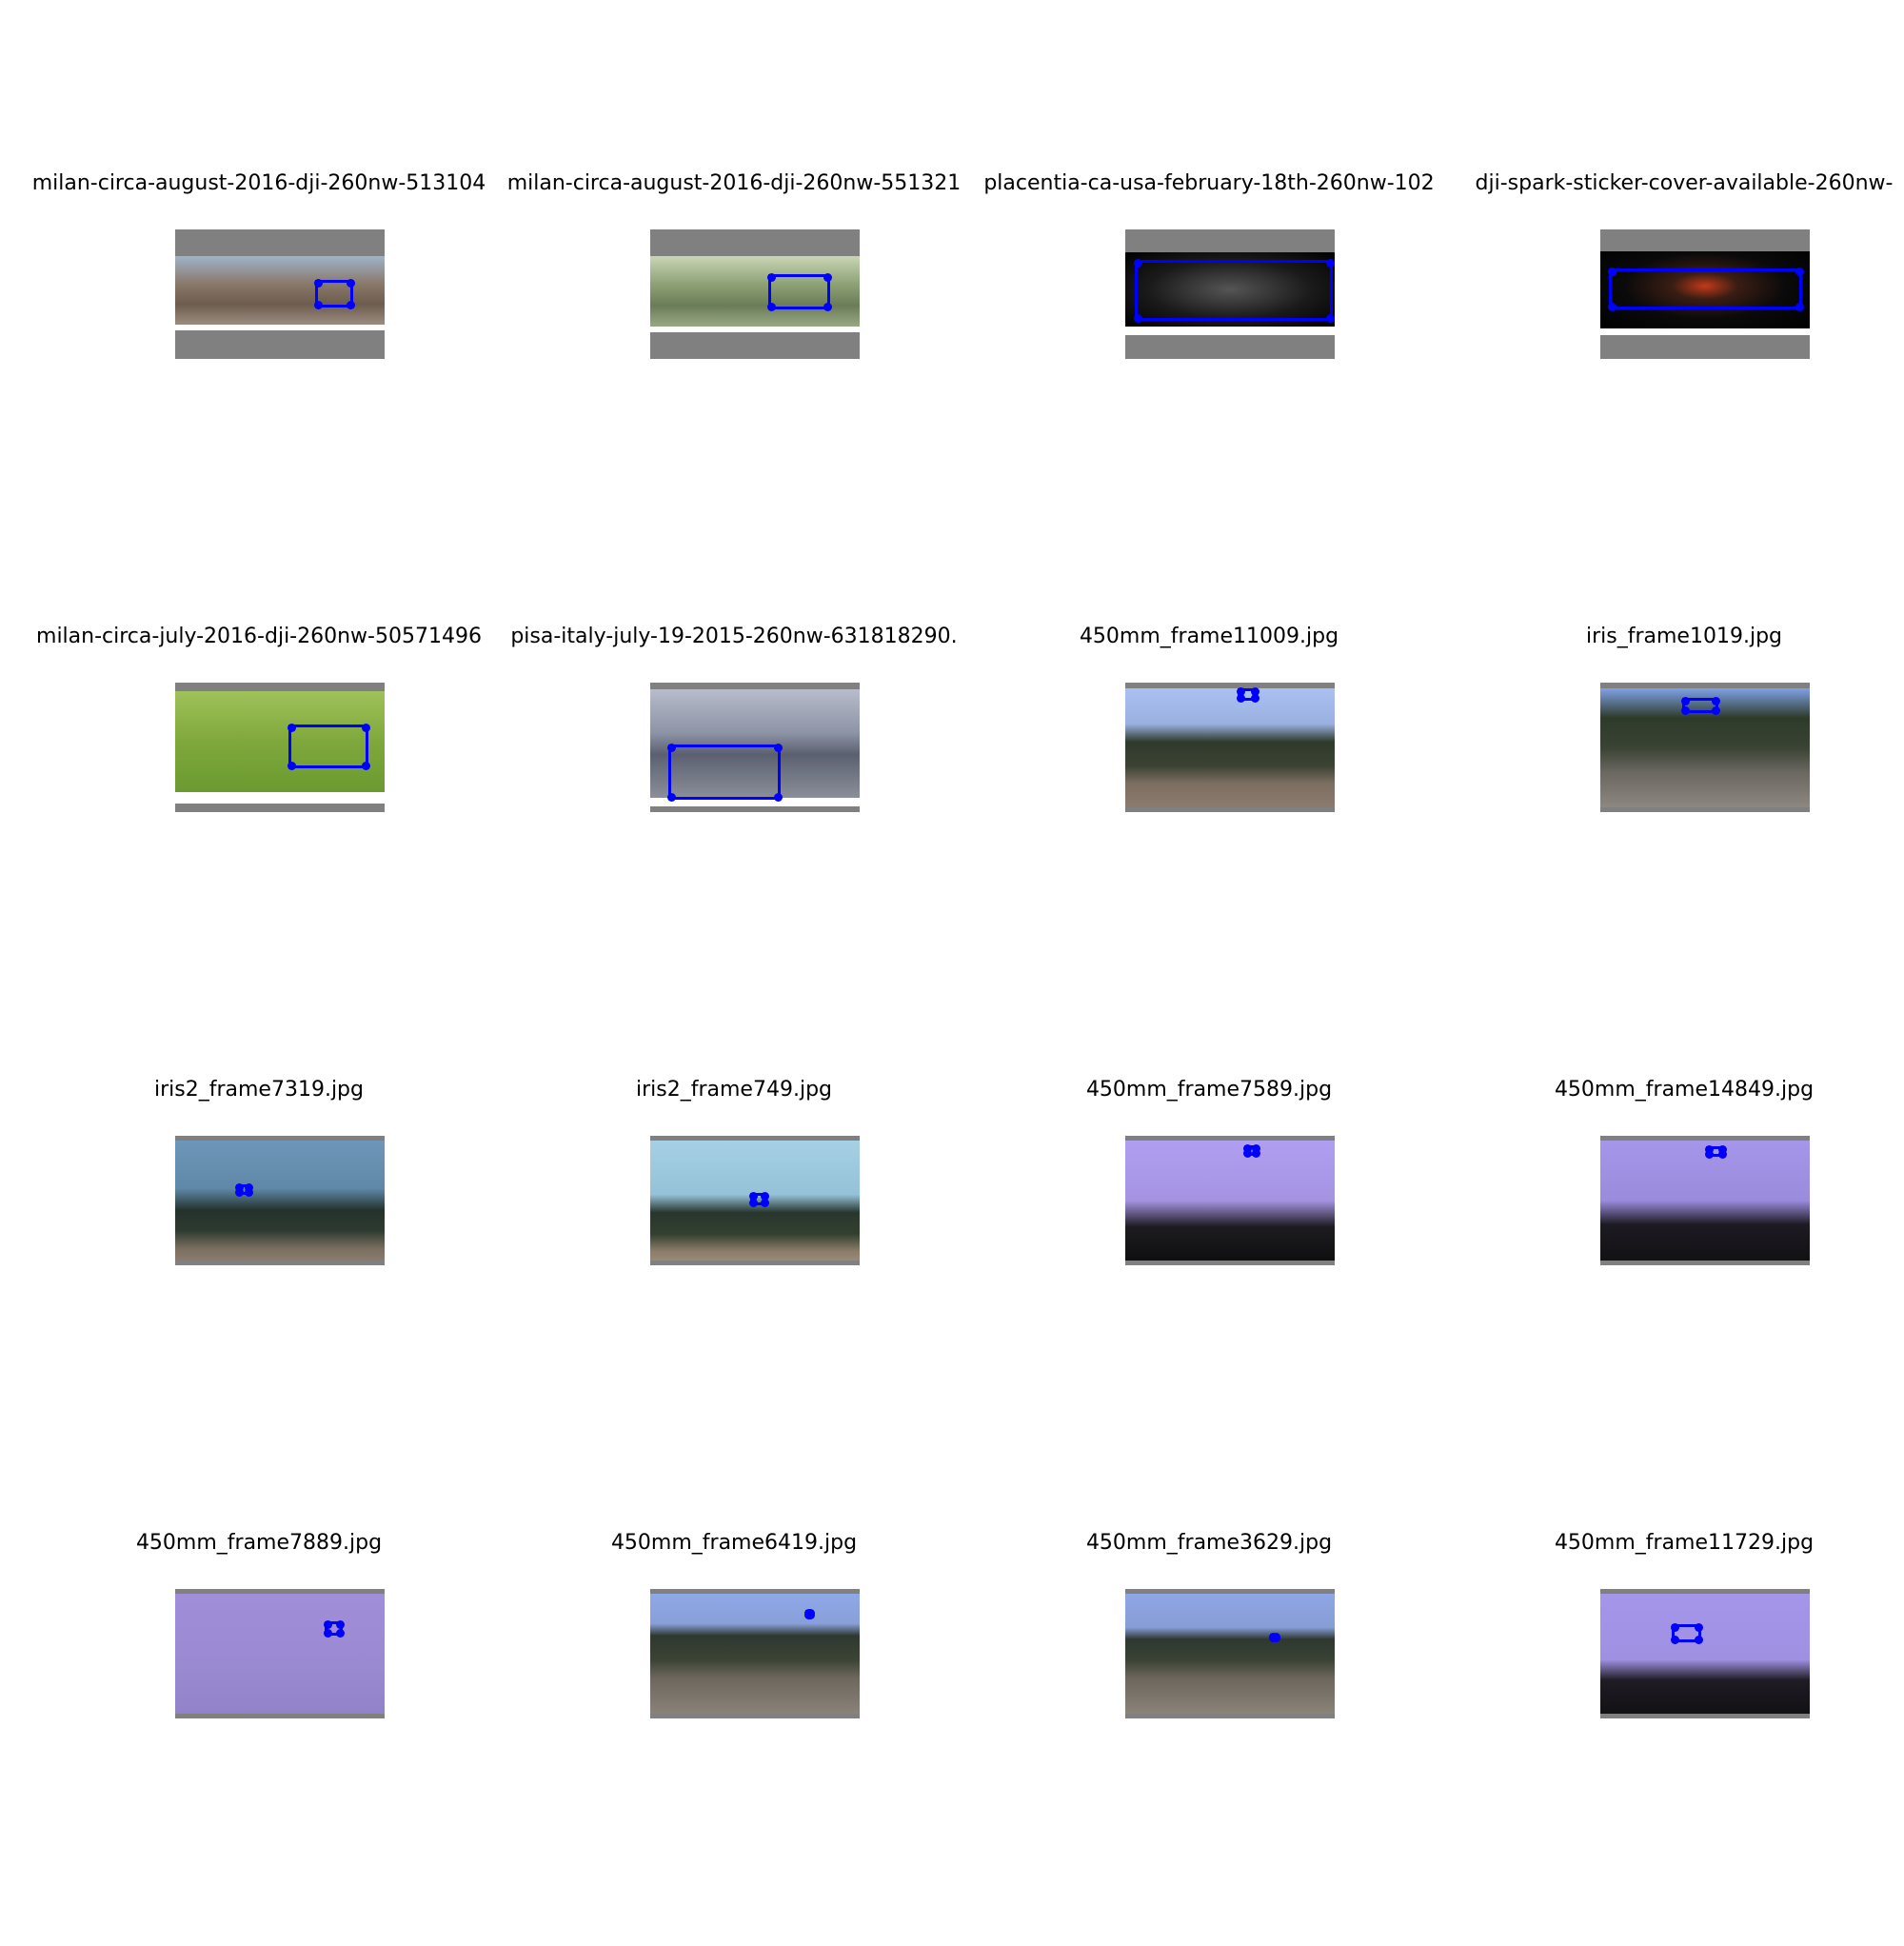  What do you see at coordinates (1684, 1543) in the screenshot?
I see `image-title: 450mm_frame11729.jpg` at bounding box center [1684, 1543].